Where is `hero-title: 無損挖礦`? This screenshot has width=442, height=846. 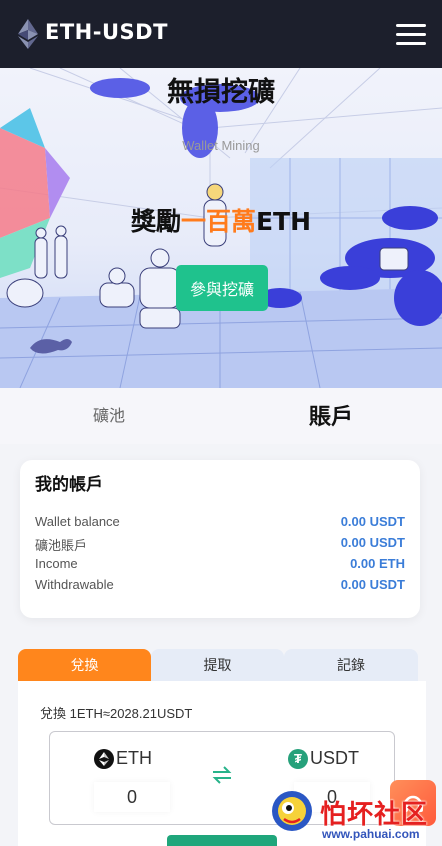 hero-title: 無損挖礦 is located at coordinates (221, 92).